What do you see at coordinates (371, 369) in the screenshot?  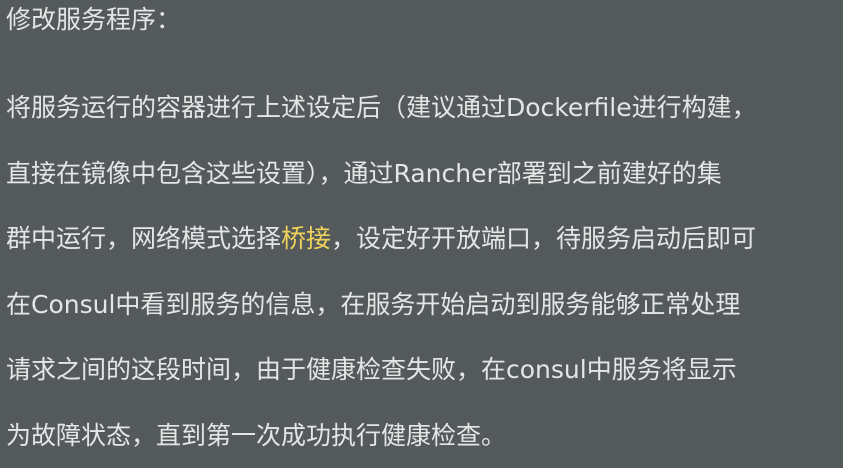 I see `line-text: 请求之间的这段时间，由于健康检查失败，在consul中服务将显示` at bounding box center [371, 369].